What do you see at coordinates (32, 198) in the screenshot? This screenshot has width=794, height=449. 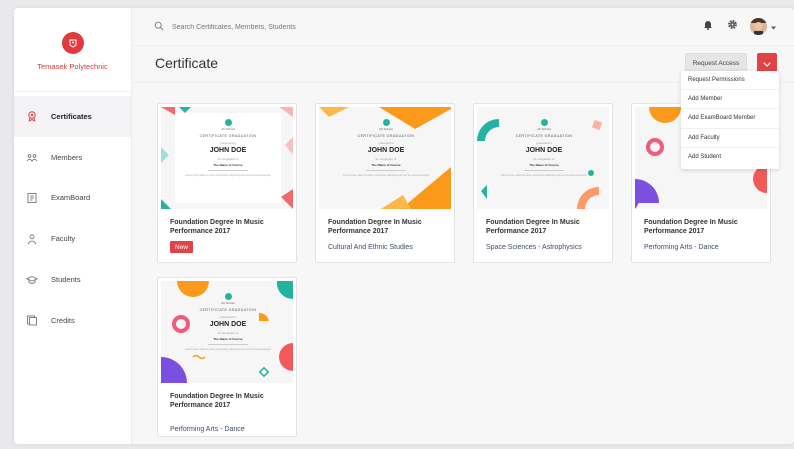 I see `examboard-icon` at bounding box center [32, 198].